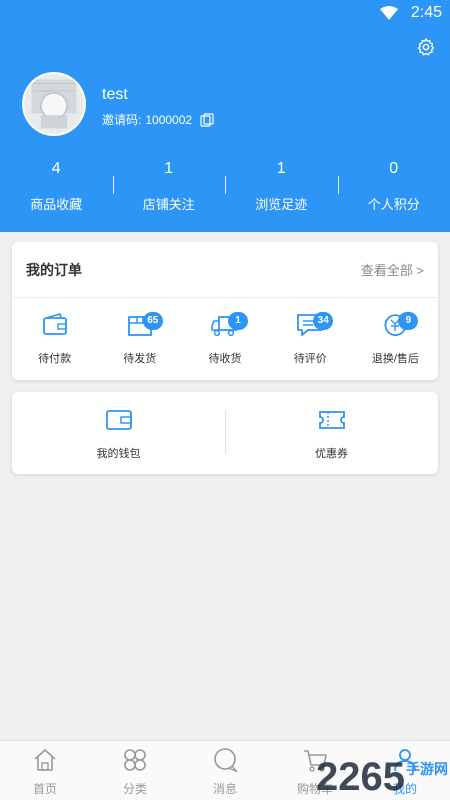  I want to click on order-refund-aftersale: 9 退换/售后, so click(395, 339).